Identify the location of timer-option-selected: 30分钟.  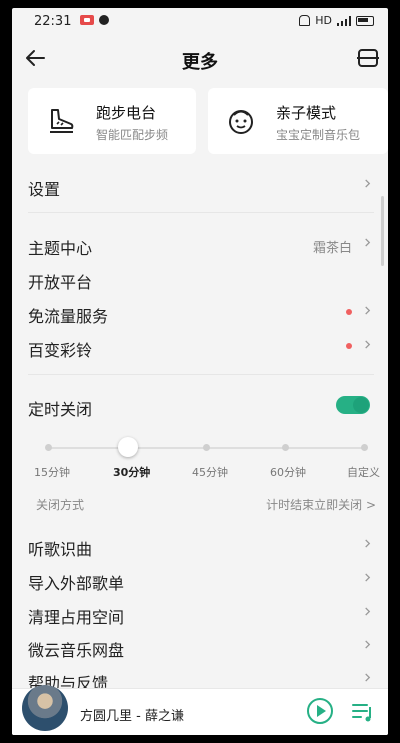
(131, 472).